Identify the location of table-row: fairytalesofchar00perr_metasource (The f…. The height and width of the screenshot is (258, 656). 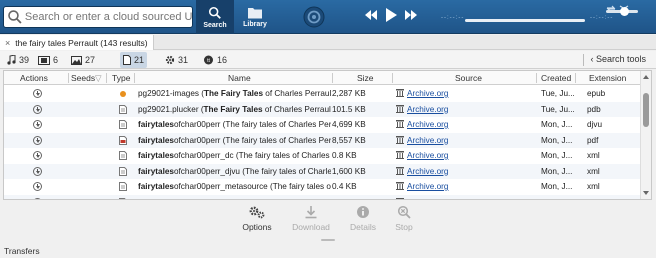
(322, 187).